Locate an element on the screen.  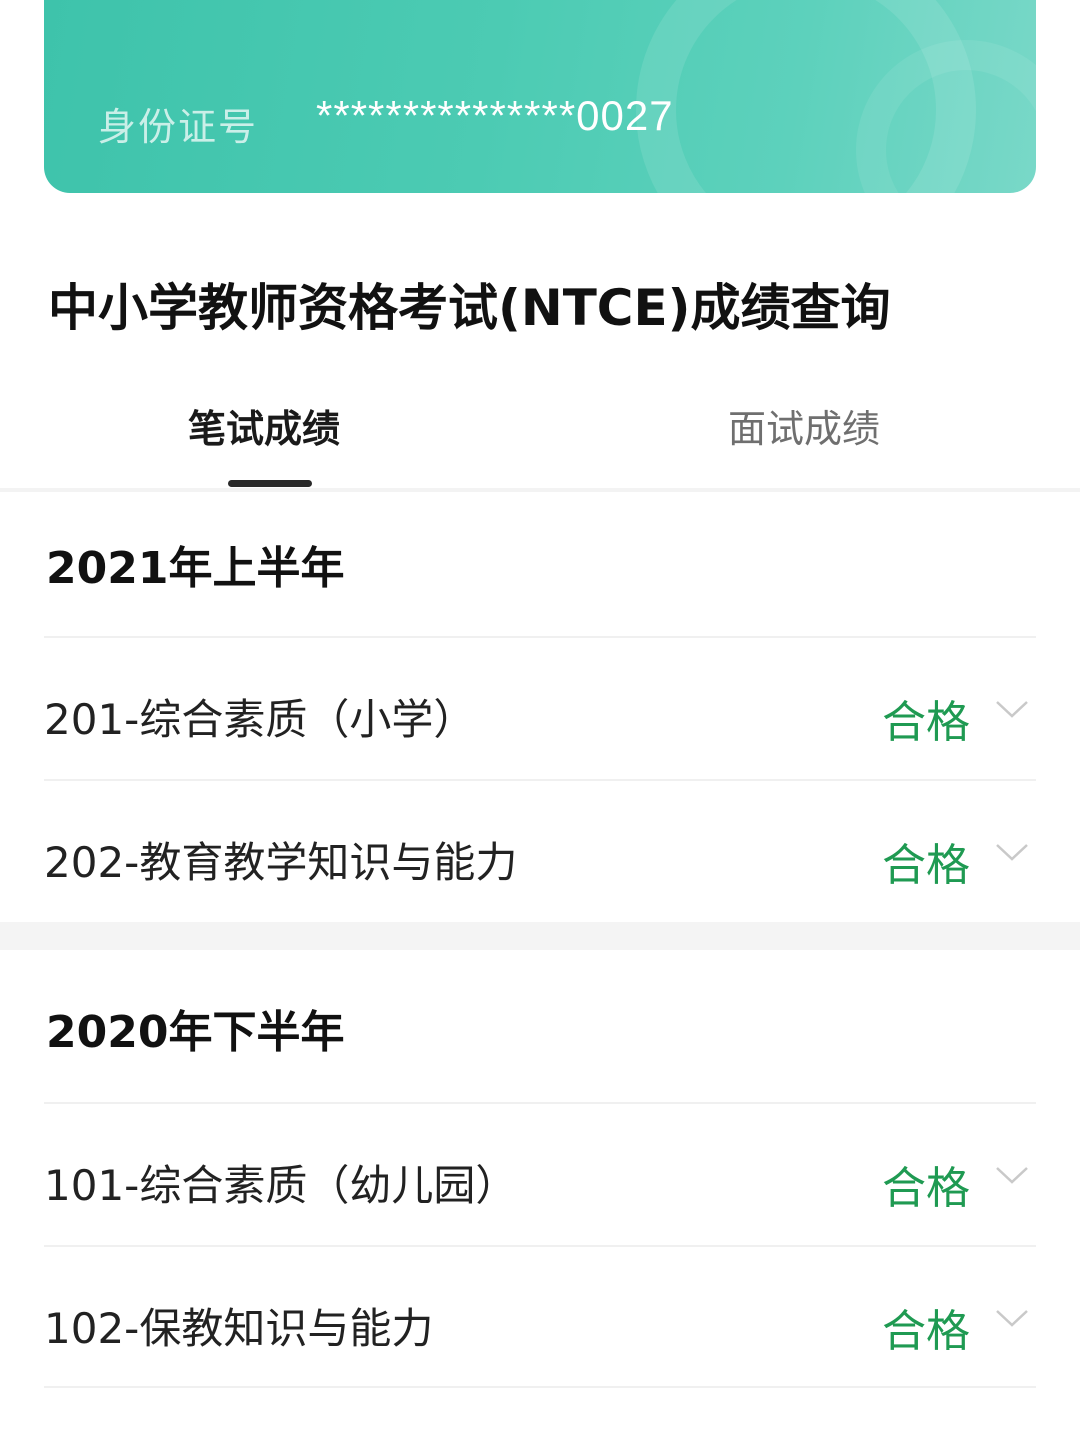
active-tab-indicator is located at coordinates (270, 483).